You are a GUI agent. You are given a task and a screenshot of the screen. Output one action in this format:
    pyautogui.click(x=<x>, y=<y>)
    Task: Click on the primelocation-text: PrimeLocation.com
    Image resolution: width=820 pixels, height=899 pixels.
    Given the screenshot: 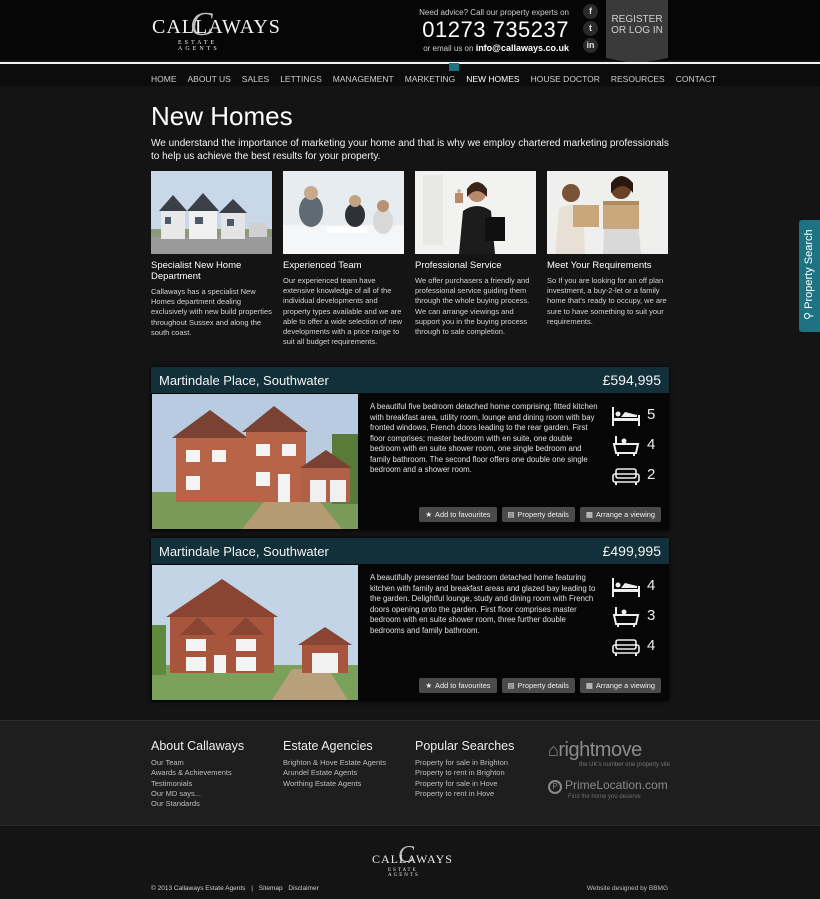 What is the action you would take?
    pyautogui.click(x=616, y=785)
    